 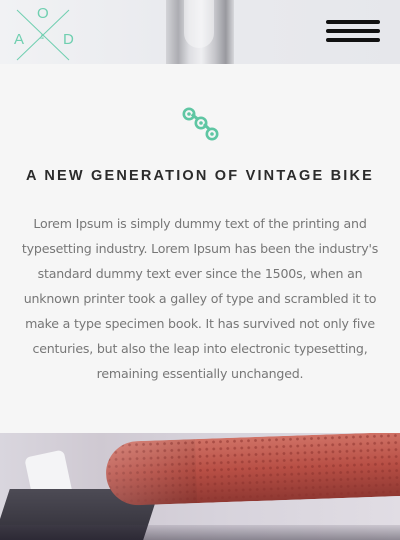 What do you see at coordinates (19, 39) in the screenshot?
I see `logo-letter-a: A` at bounding box center [19, 39].